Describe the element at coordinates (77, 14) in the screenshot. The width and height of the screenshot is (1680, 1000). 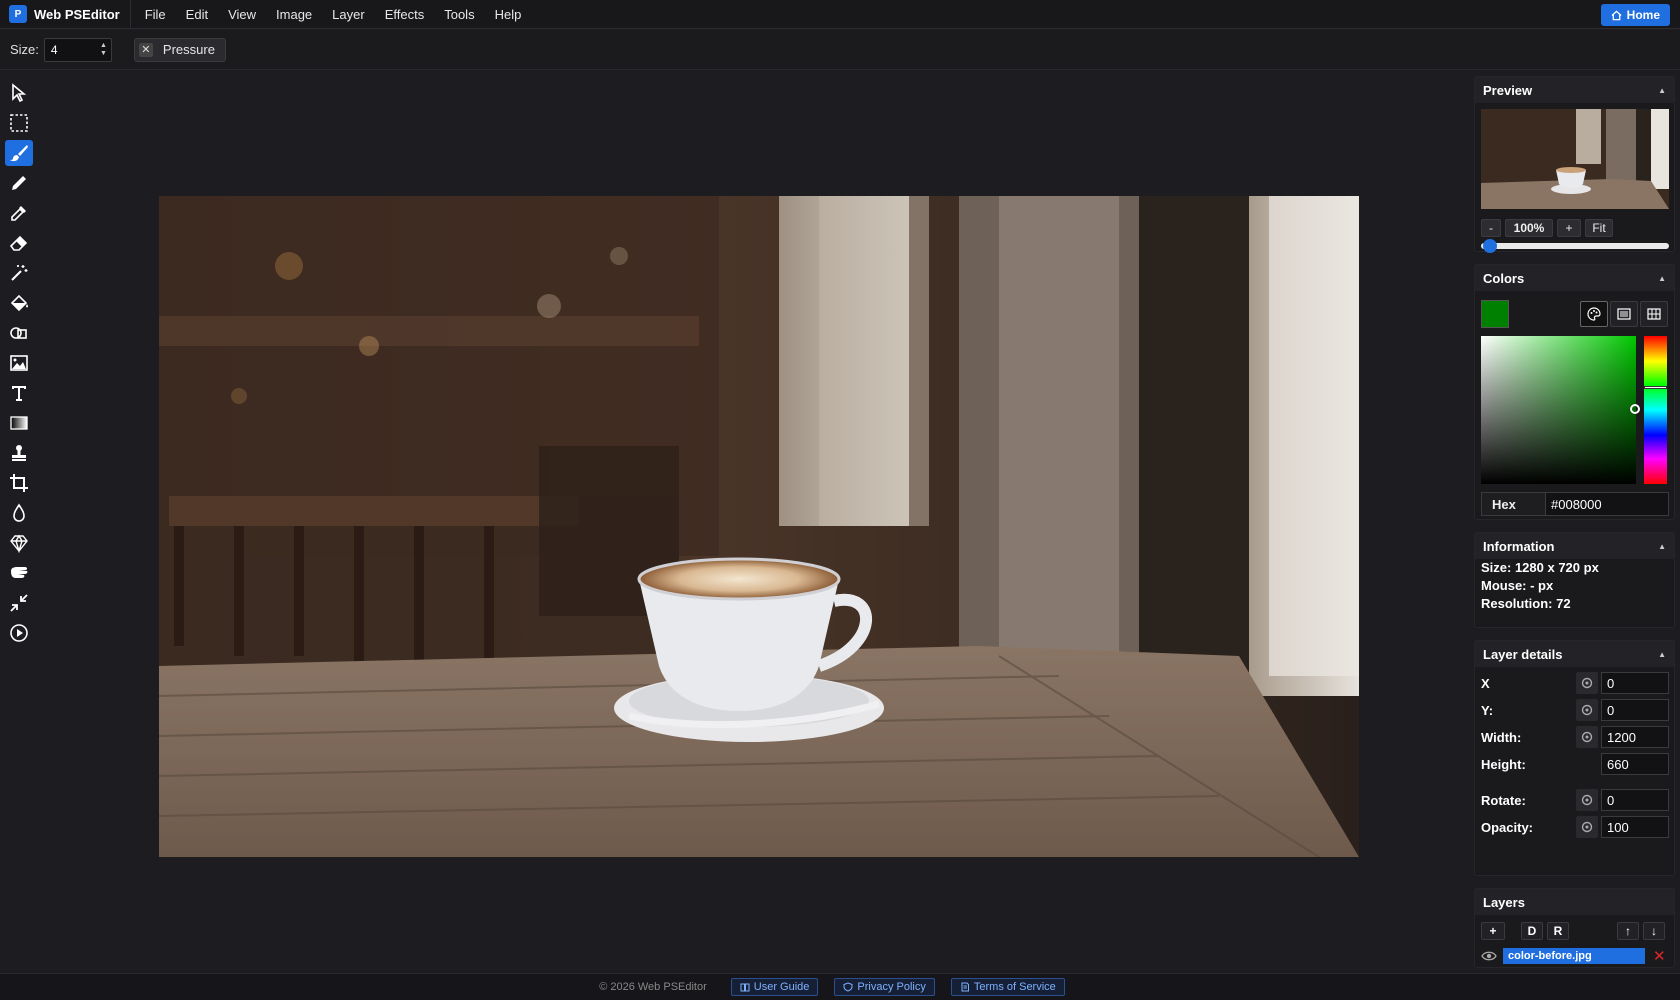
I see `app-name: Web PSEditor` at that location.